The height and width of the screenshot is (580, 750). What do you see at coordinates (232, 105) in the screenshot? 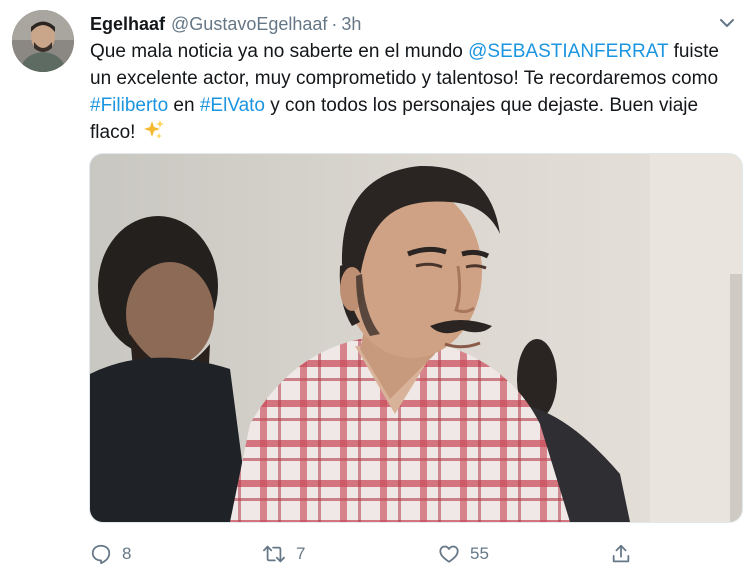
I see `hashtag-link-elvato: #ElVato` at bounding box center [232, 105].